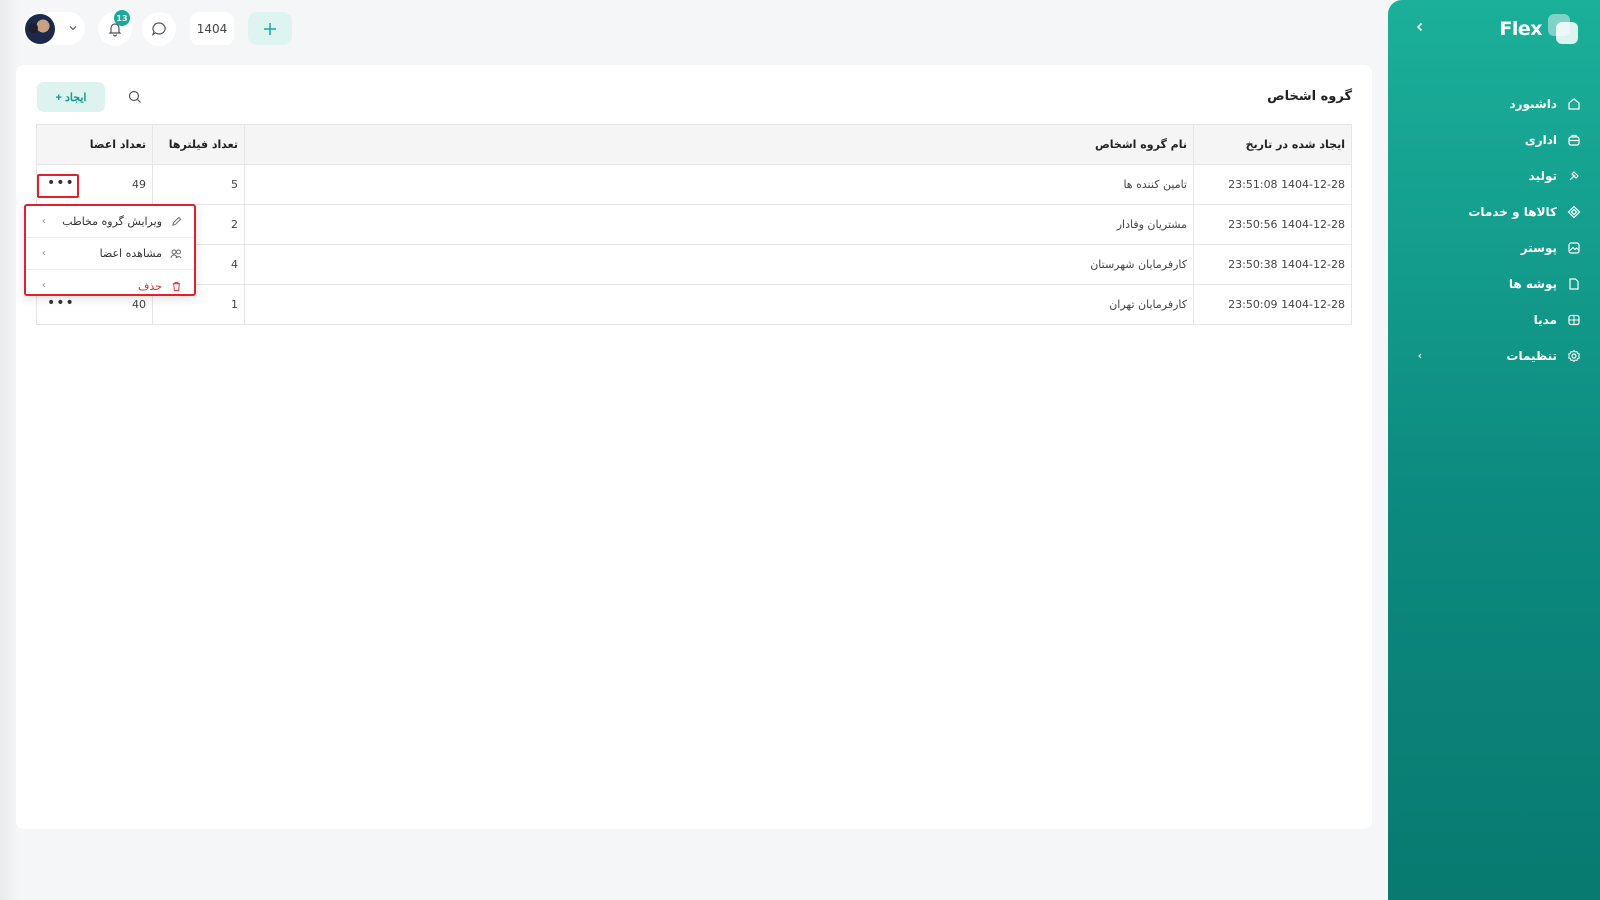 Image resolution: width=1600 pixels, height=900 pixels. I want to click on column-header-date: ایجاد شده در تاریخ, so click(1272, 144).